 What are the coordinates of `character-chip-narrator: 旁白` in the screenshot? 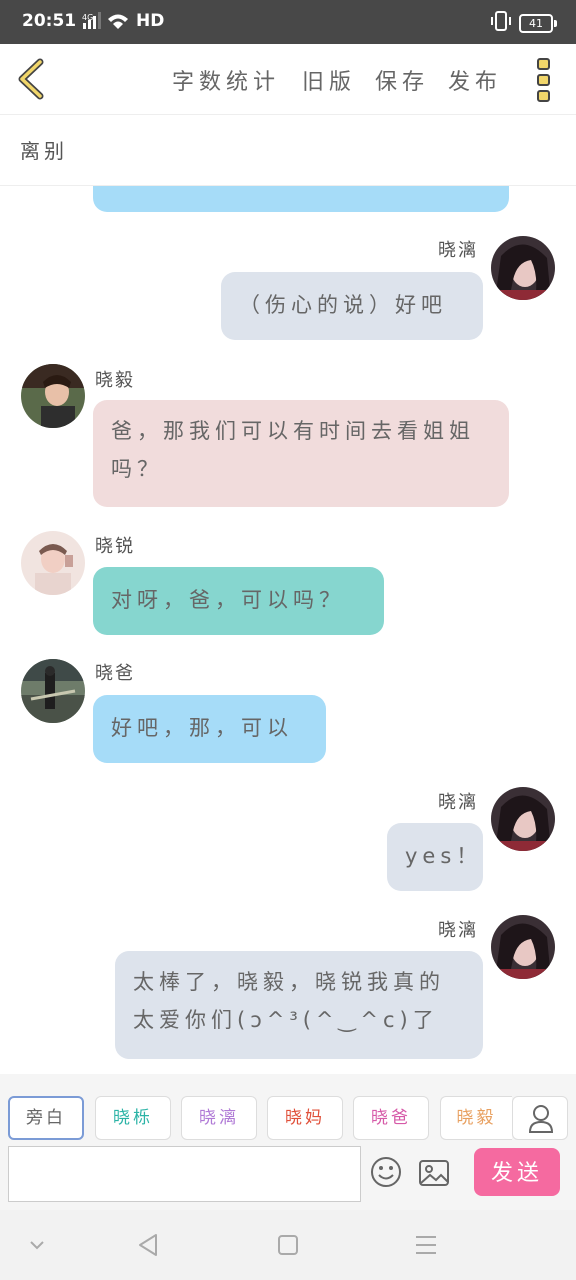 It's located at (46, 1118).